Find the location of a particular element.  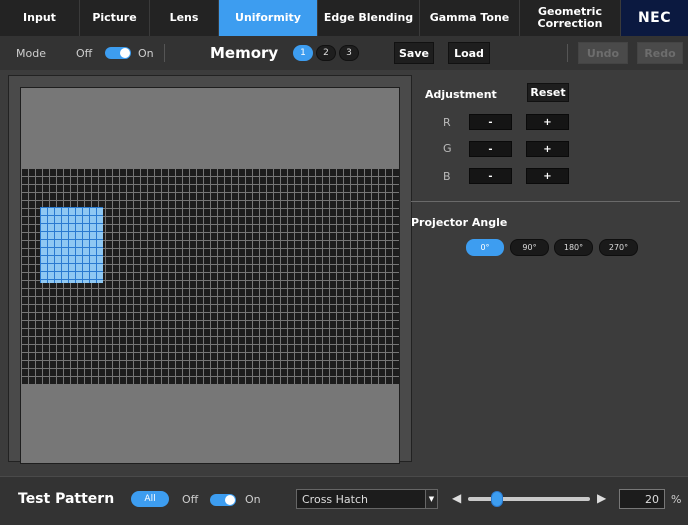

memory-slot-2: 2 is located at coordinates (326, 53).